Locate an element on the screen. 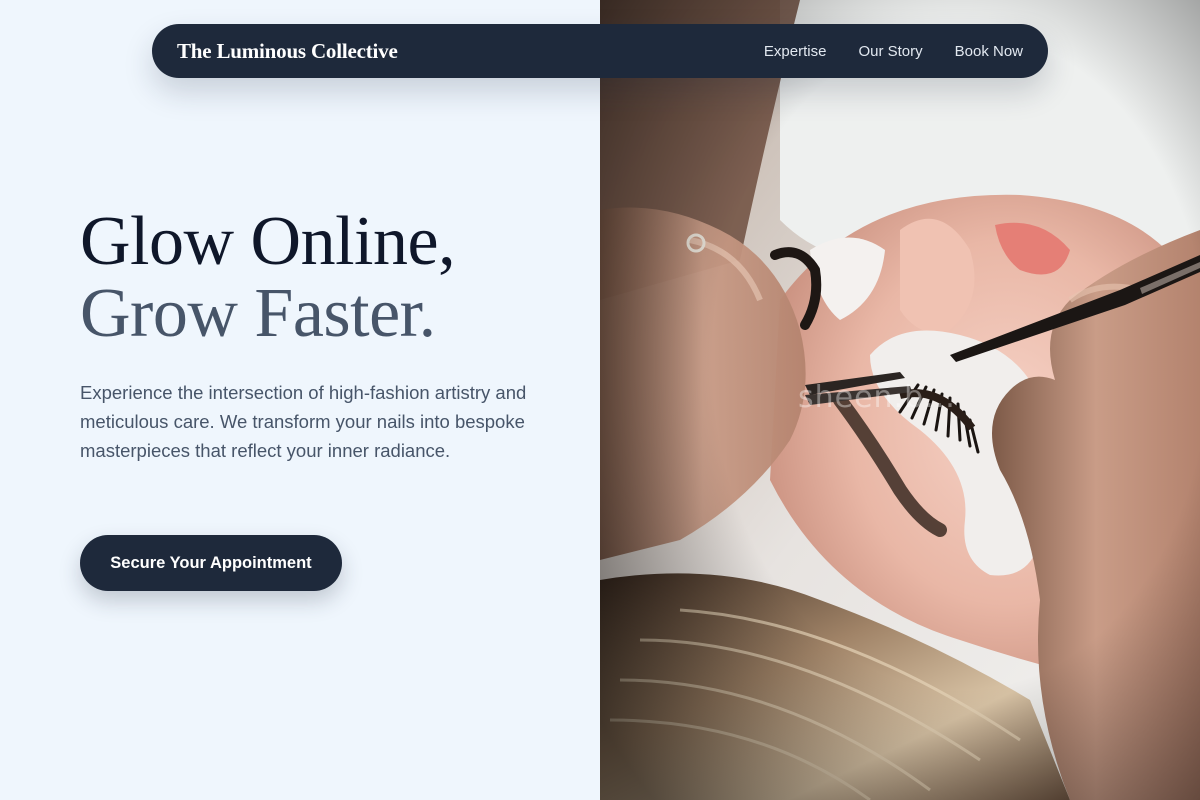  secure-appointment-button: Secure Your Appointment is located at coordinates (211, 563).